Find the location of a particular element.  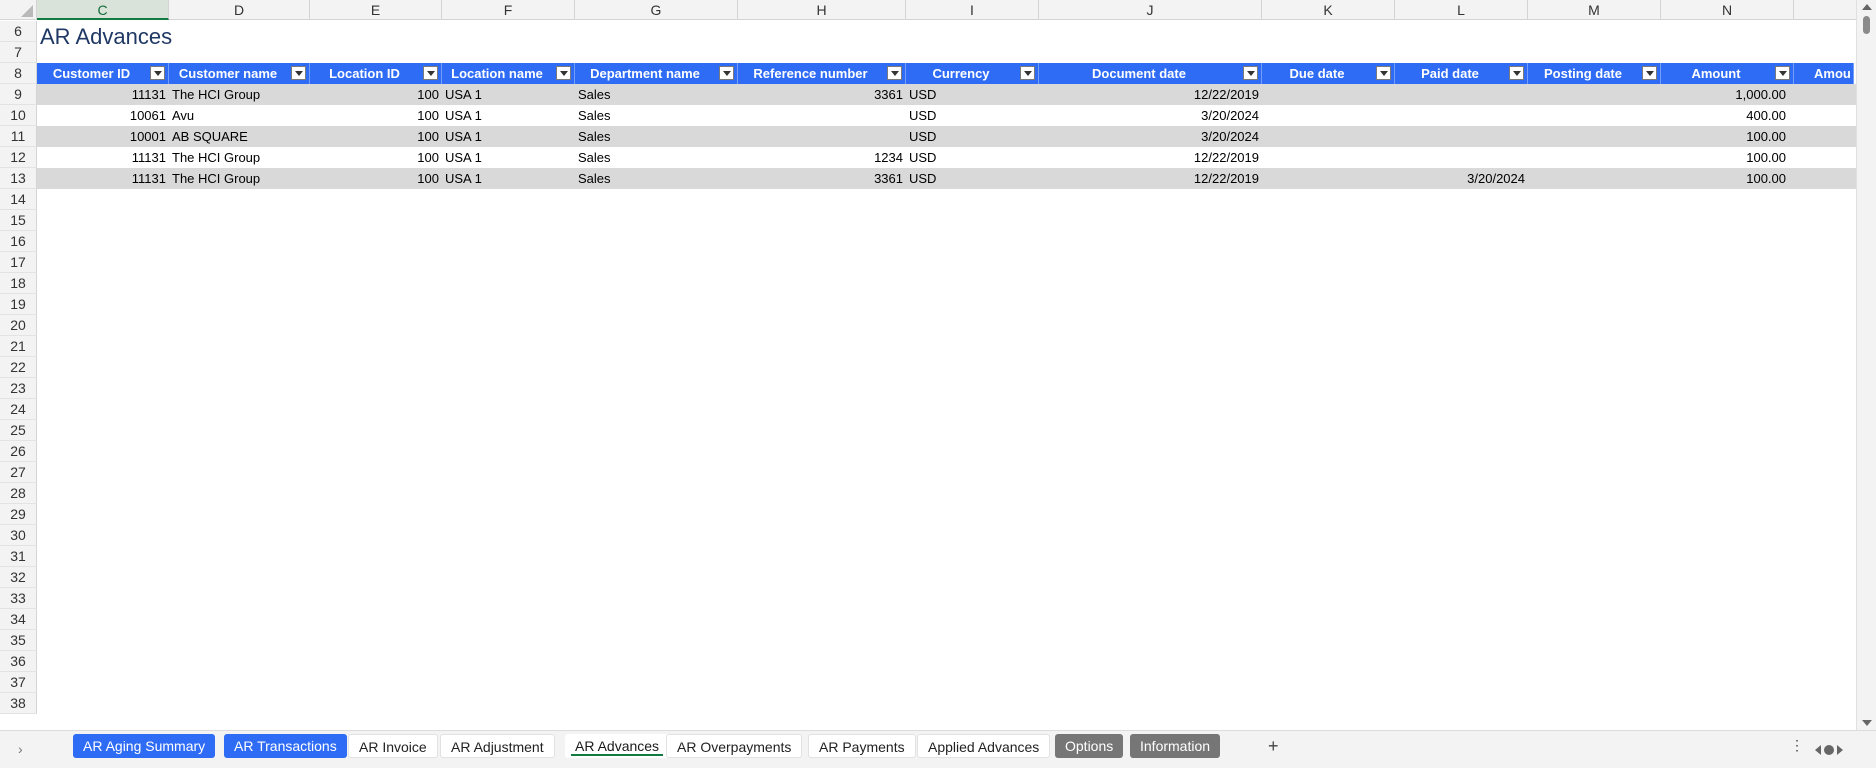

row-header: 9 is located at coordinates (18, 94).